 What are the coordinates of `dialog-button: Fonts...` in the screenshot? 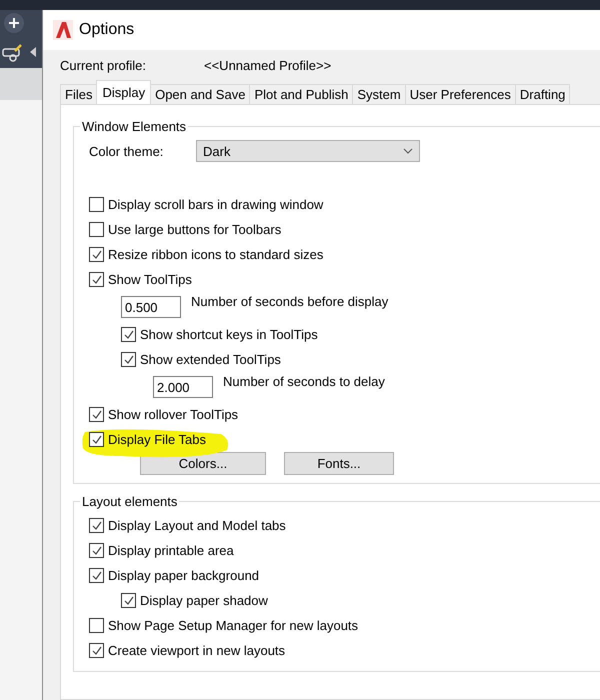 It's located at (339, 463).